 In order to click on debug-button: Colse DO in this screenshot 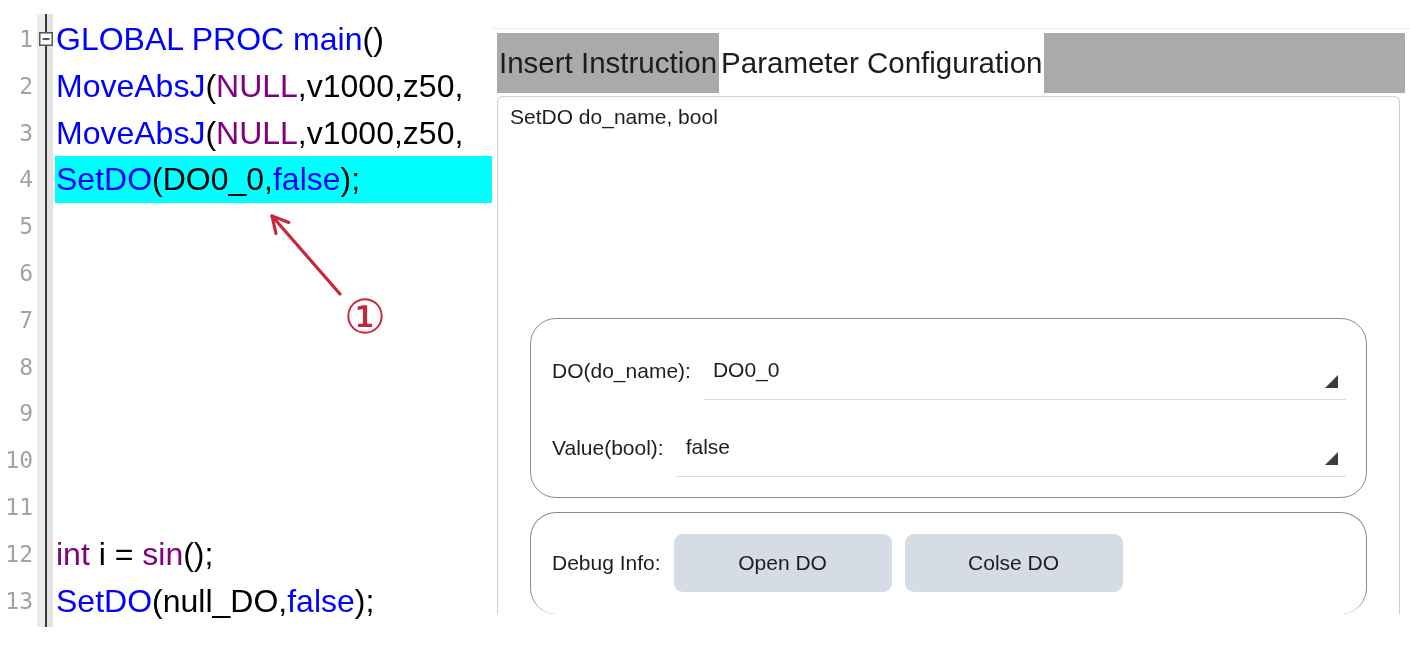, I will do `click(1013, 563)`.